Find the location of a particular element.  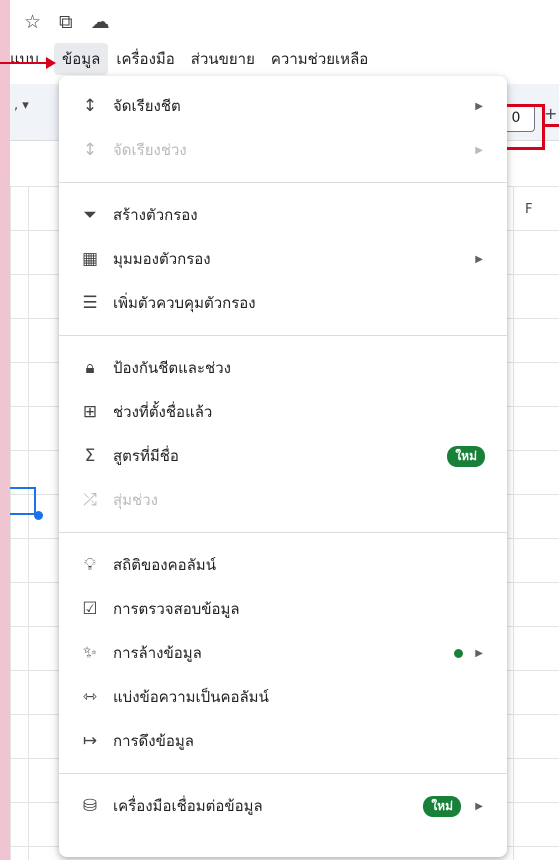

slicer-icon: ☰ is located at coordinates (90, 303).